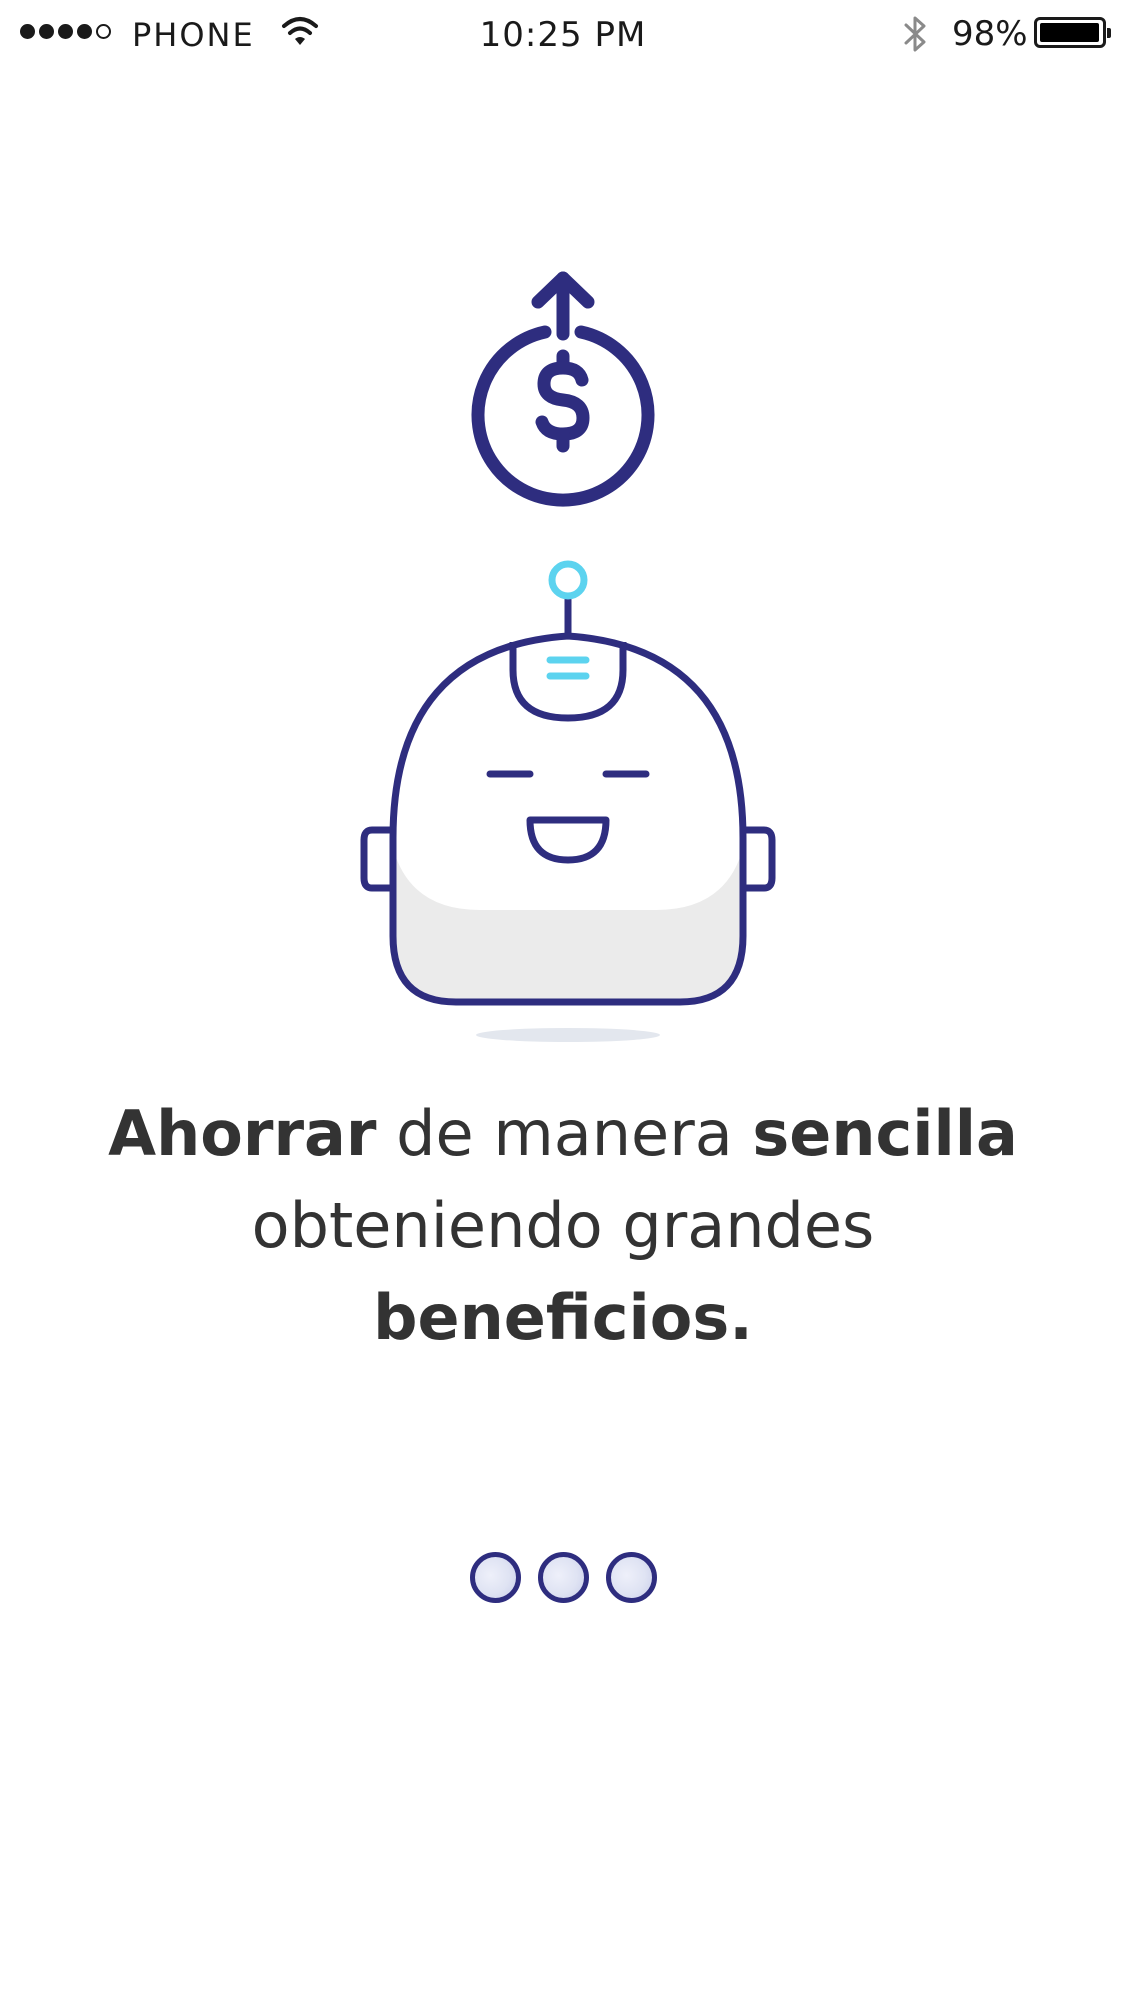  Describe the element at coordinates (1109, 33) in the screenshot. I see `battery-tip` at that location.